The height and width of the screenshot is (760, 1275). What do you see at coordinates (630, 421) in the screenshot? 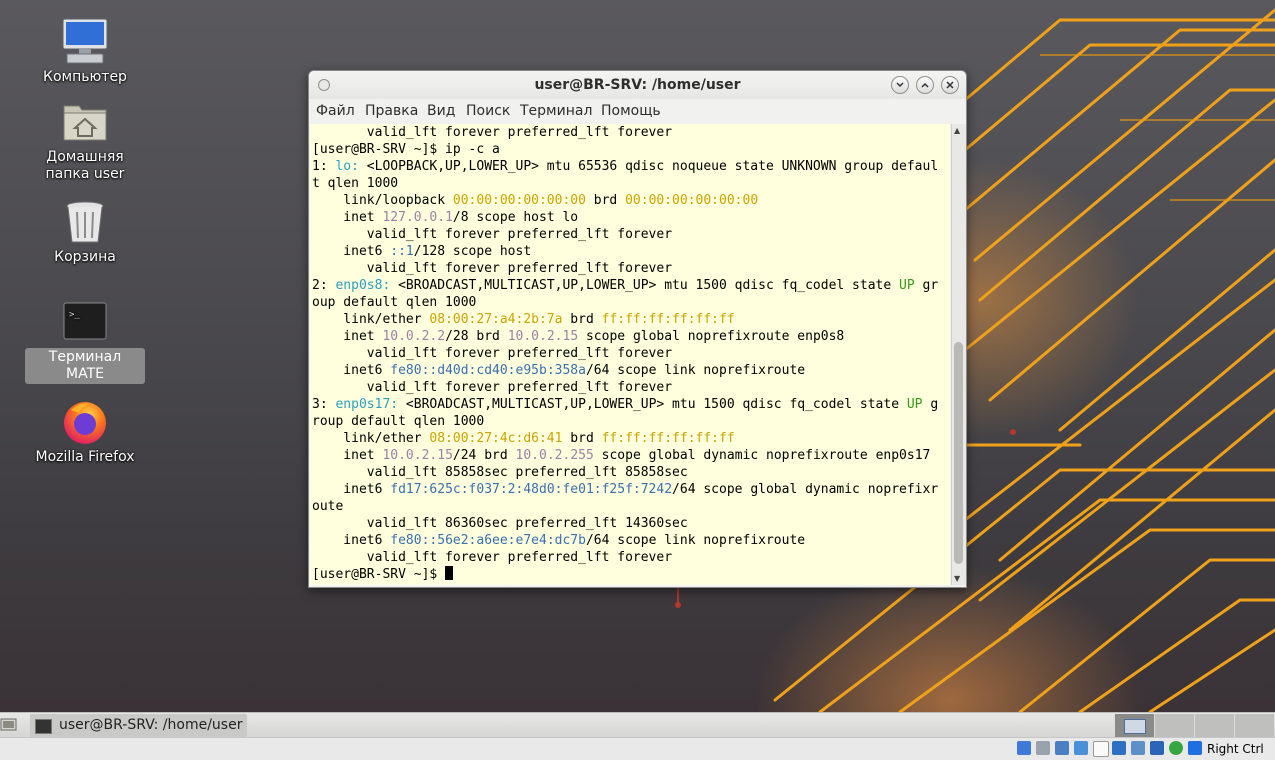
I see `terminal-line: roup default qlen 1000` at bounding box center [630, 421].